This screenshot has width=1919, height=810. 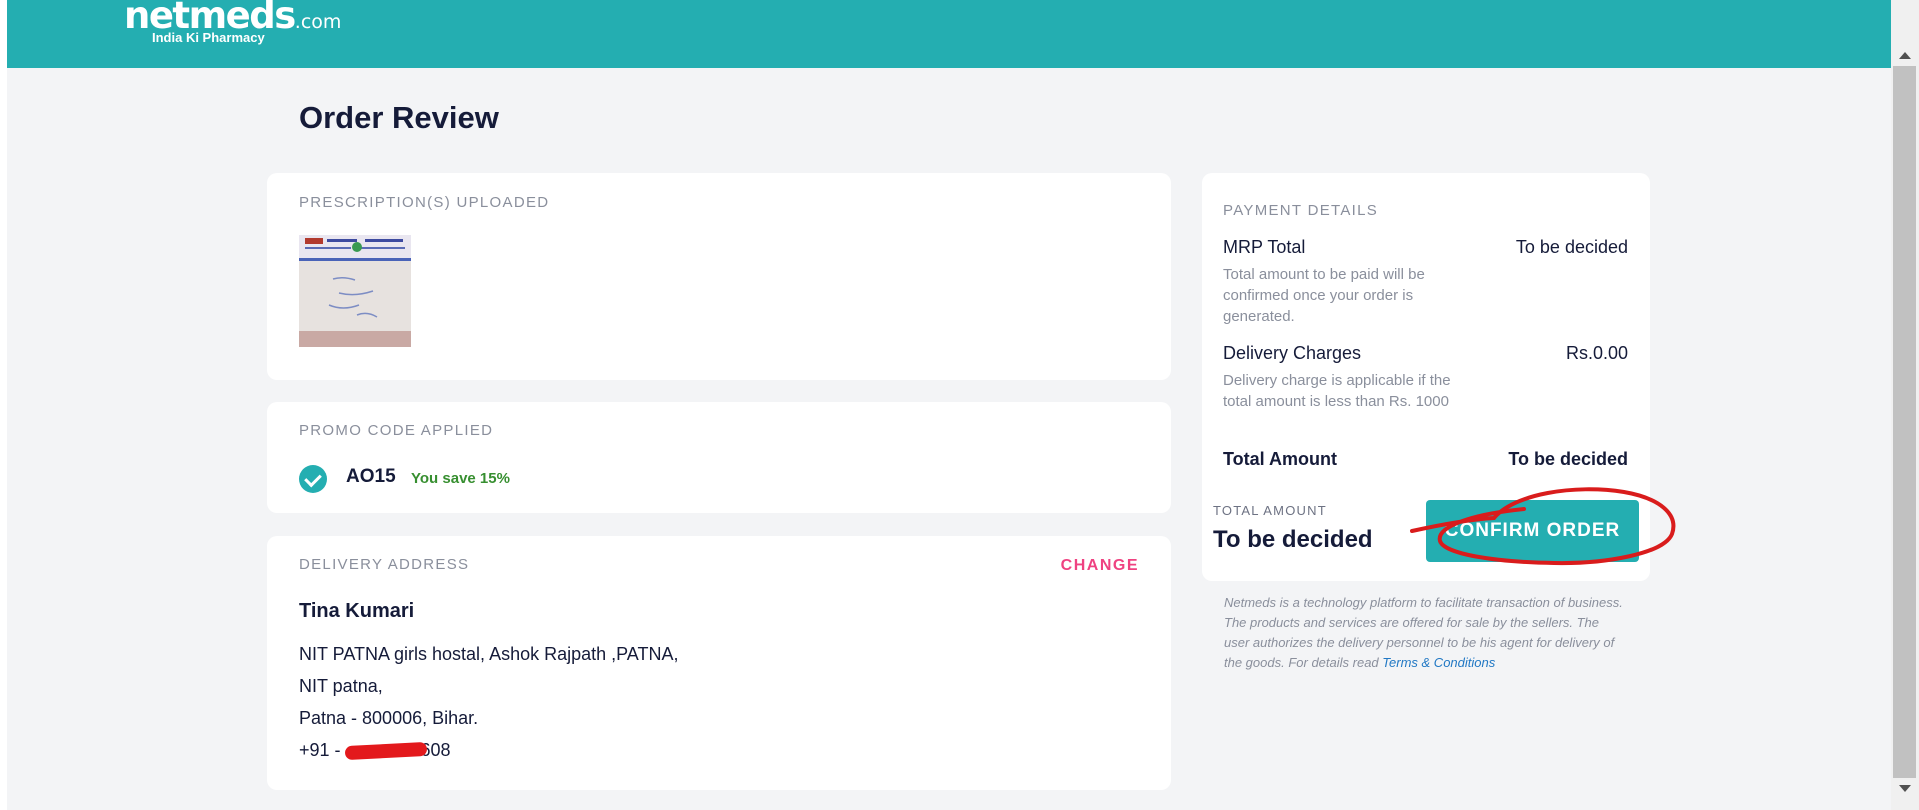 I want to click on delivery-charges-value: Rs.0.00, so click(x=1596, y=353).